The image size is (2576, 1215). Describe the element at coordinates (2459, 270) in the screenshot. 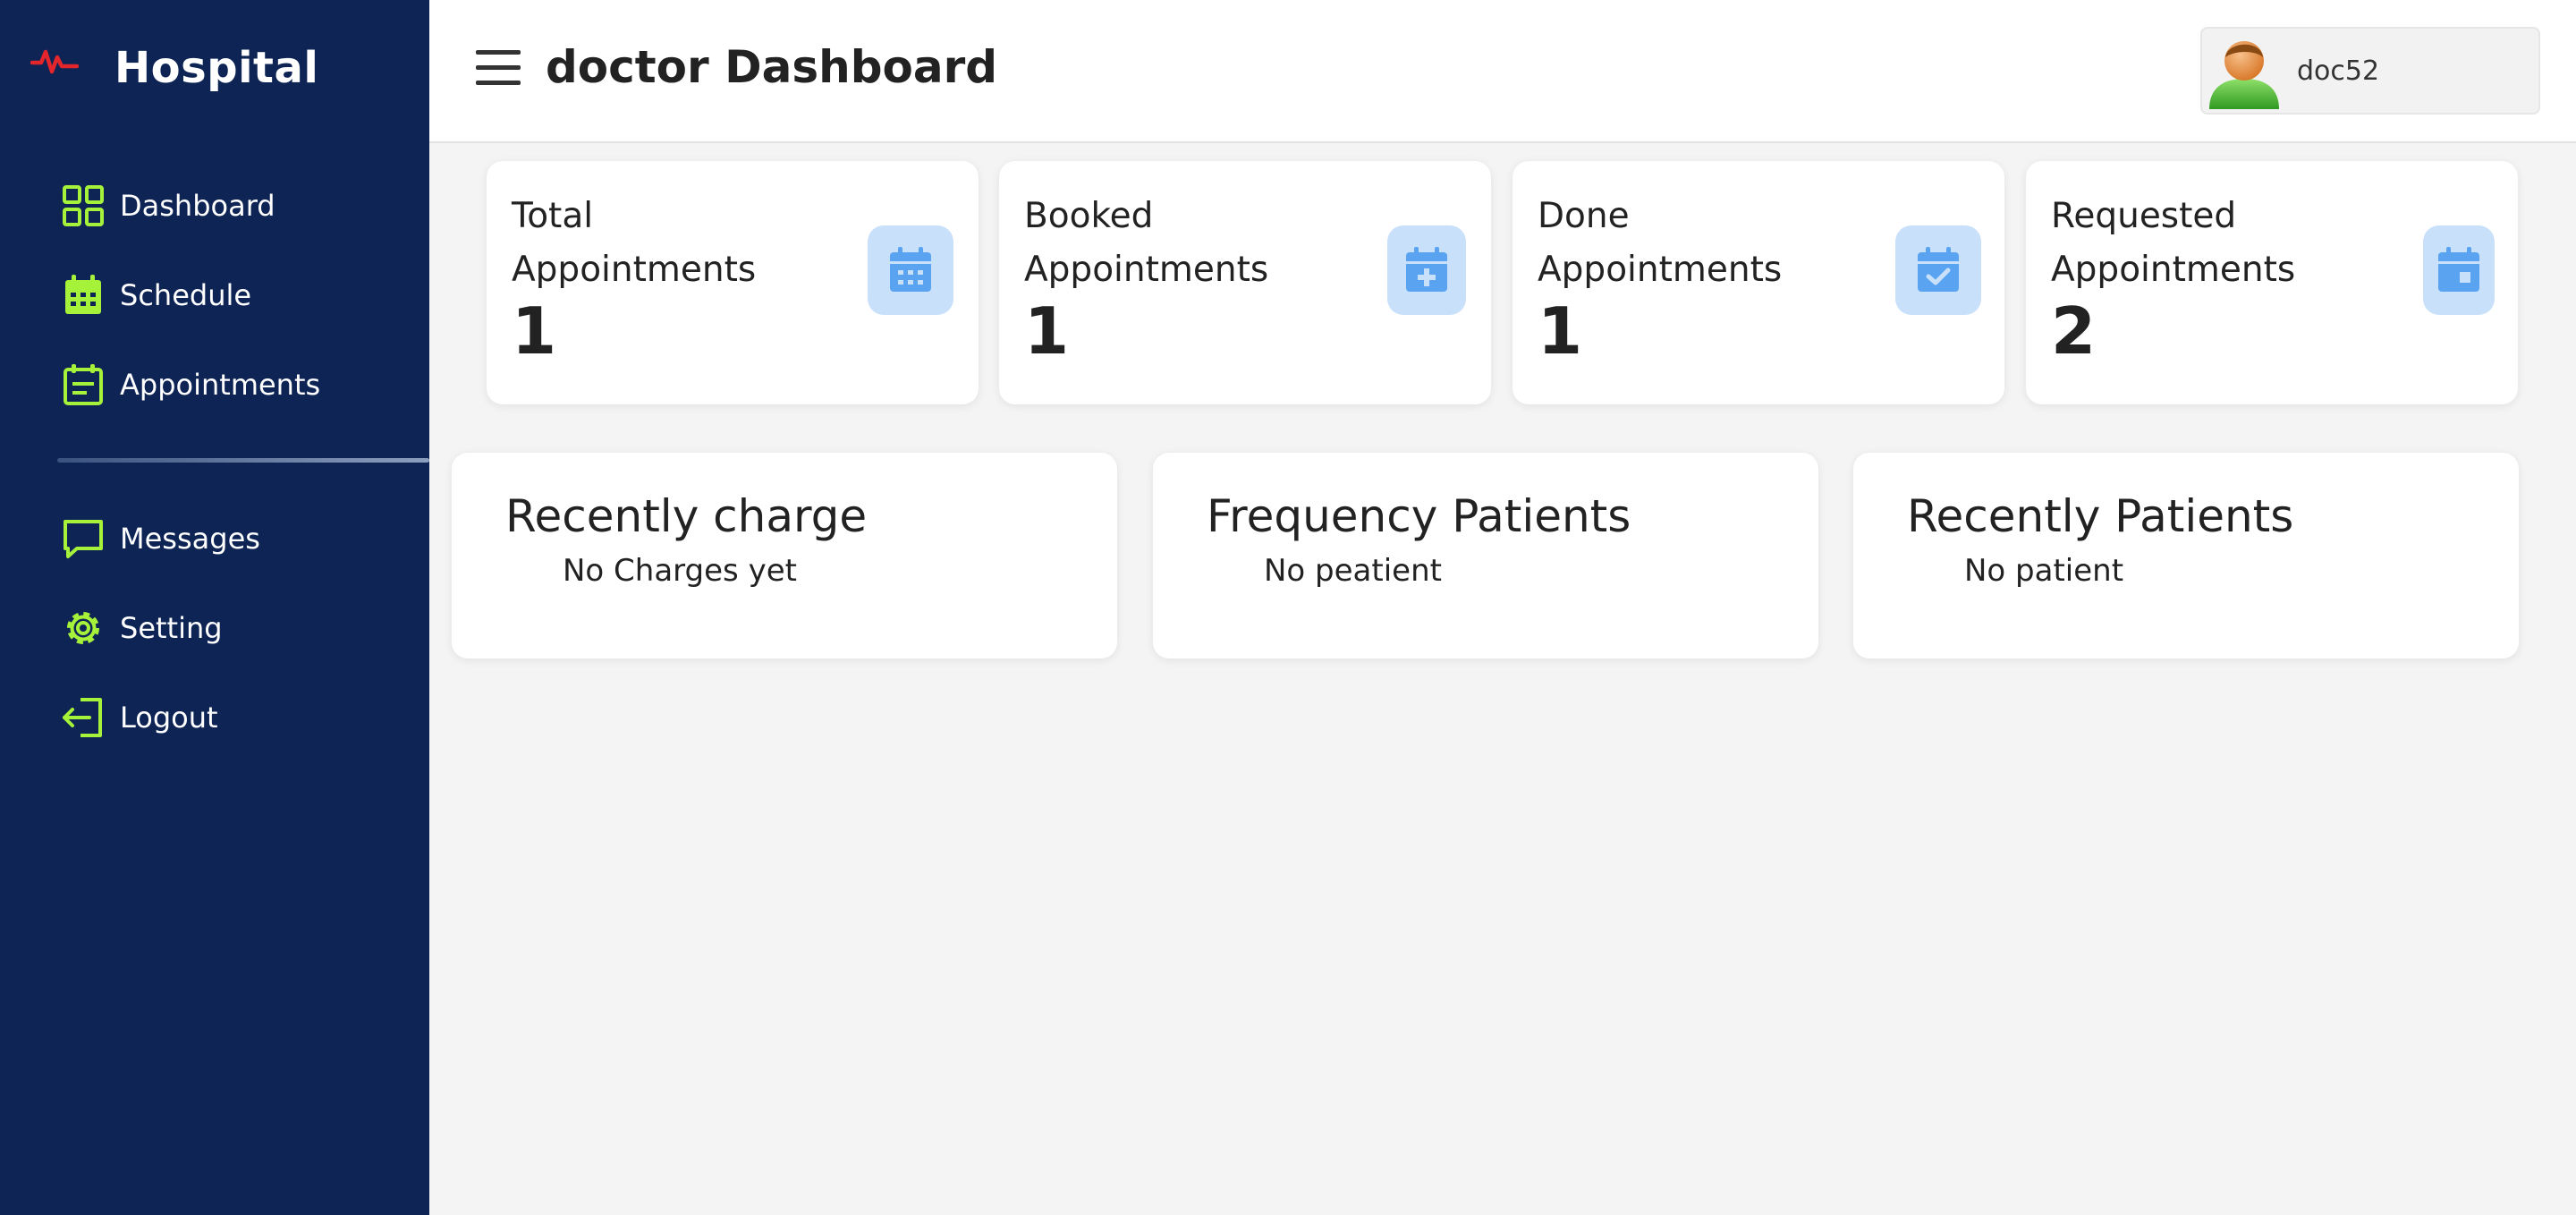

I see `calendar-day-icon` at that location.